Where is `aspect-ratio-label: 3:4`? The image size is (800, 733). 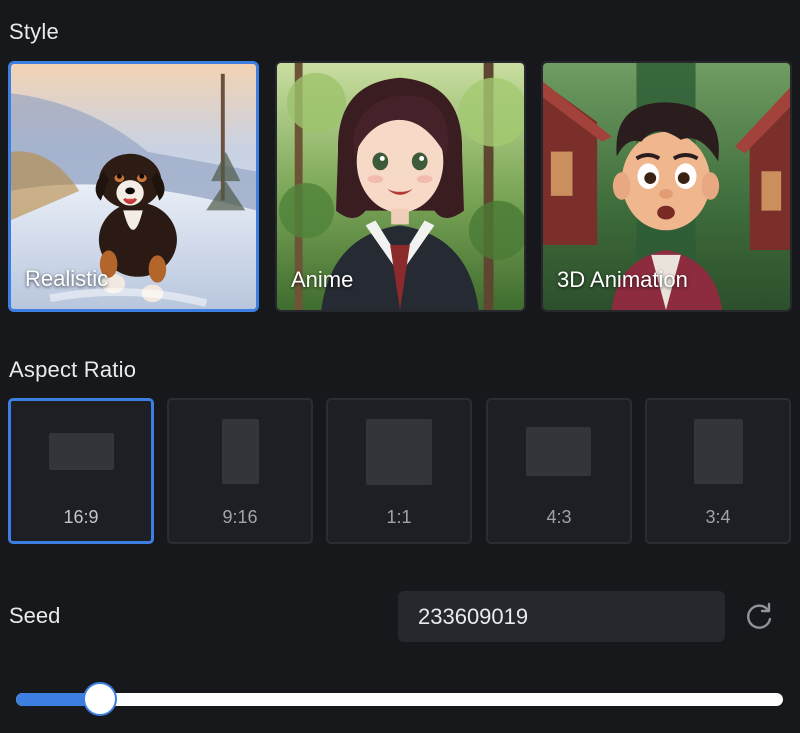
aspect-ratio-label: 3:4 is located at coordinates (718, 517).